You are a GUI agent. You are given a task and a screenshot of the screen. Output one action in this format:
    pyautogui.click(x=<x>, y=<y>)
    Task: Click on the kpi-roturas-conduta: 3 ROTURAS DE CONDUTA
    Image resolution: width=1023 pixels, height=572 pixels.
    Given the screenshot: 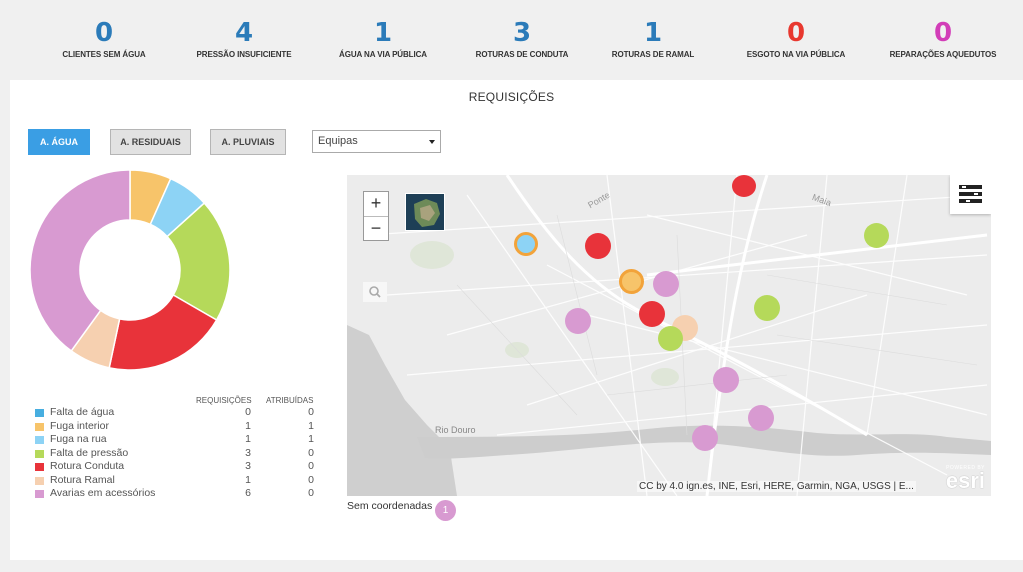 What is the action you would take?
    pyautogui.click(x=522, y=38)
    